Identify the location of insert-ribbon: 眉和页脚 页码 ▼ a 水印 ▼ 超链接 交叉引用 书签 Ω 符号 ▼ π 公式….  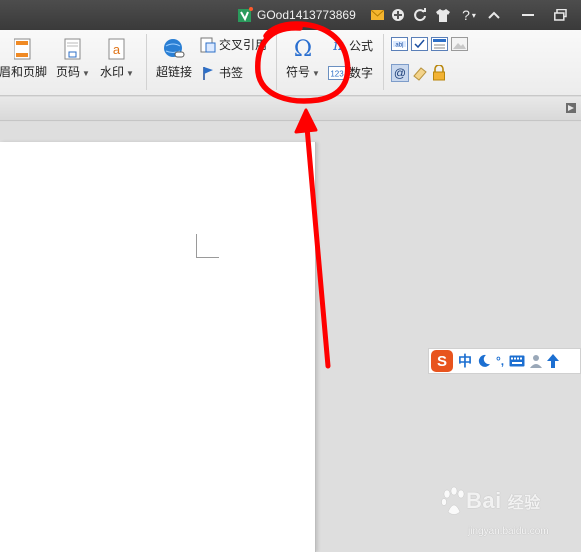
(290, 63).